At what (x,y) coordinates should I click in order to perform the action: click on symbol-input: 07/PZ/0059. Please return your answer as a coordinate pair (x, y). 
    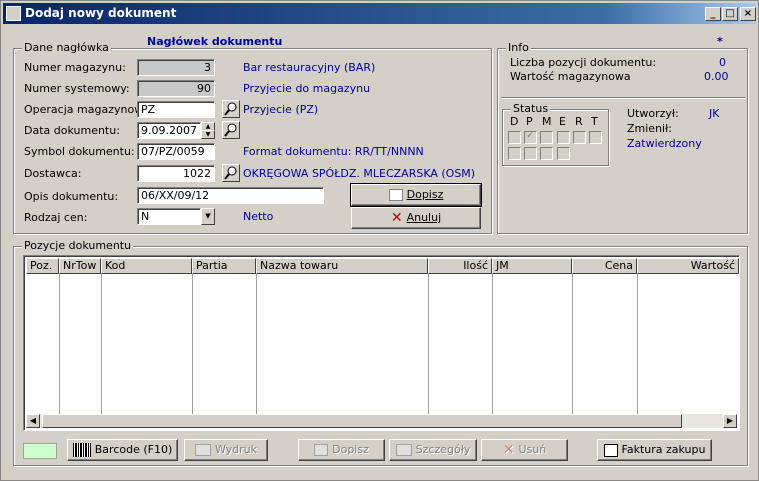
    Looking at the image, I should click on (176, 151).